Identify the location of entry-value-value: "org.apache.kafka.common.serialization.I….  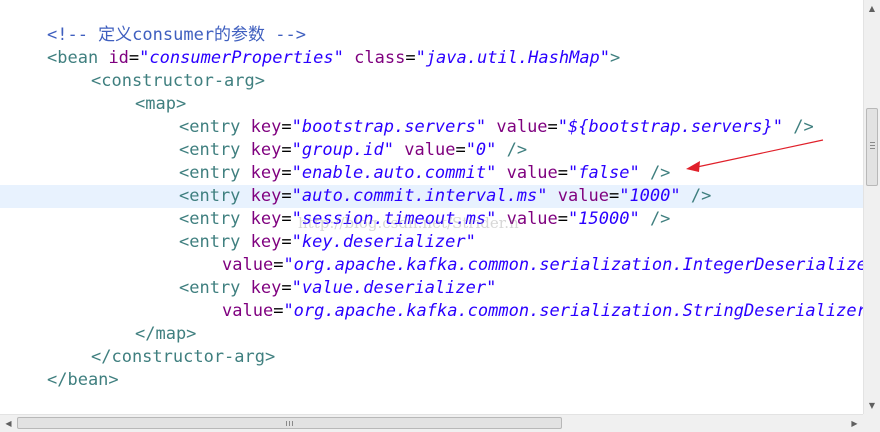
(573, 265).